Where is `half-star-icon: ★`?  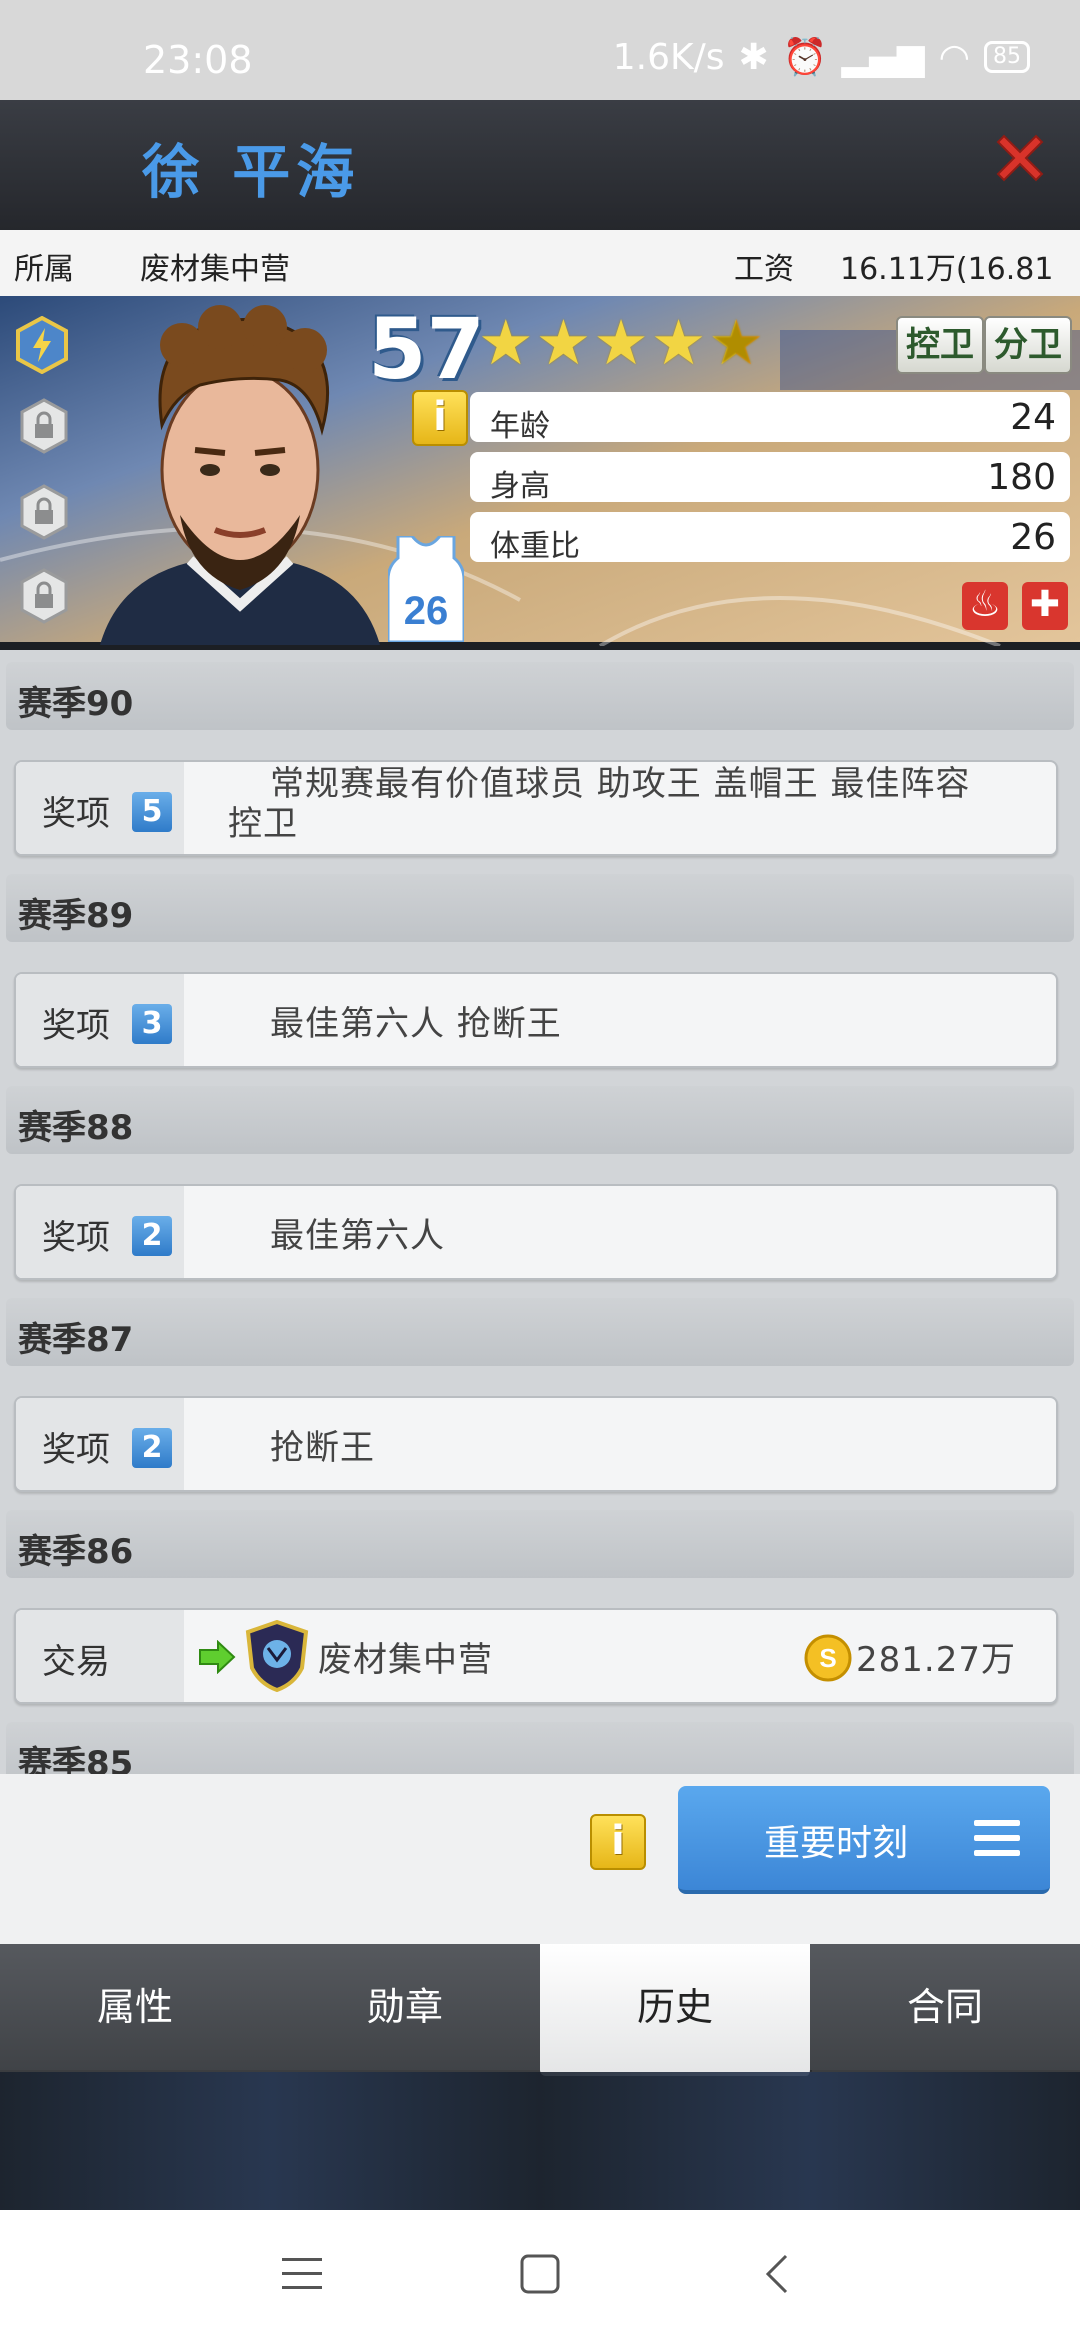
half-star-icon: ★ is located at coordinates (736, 342).